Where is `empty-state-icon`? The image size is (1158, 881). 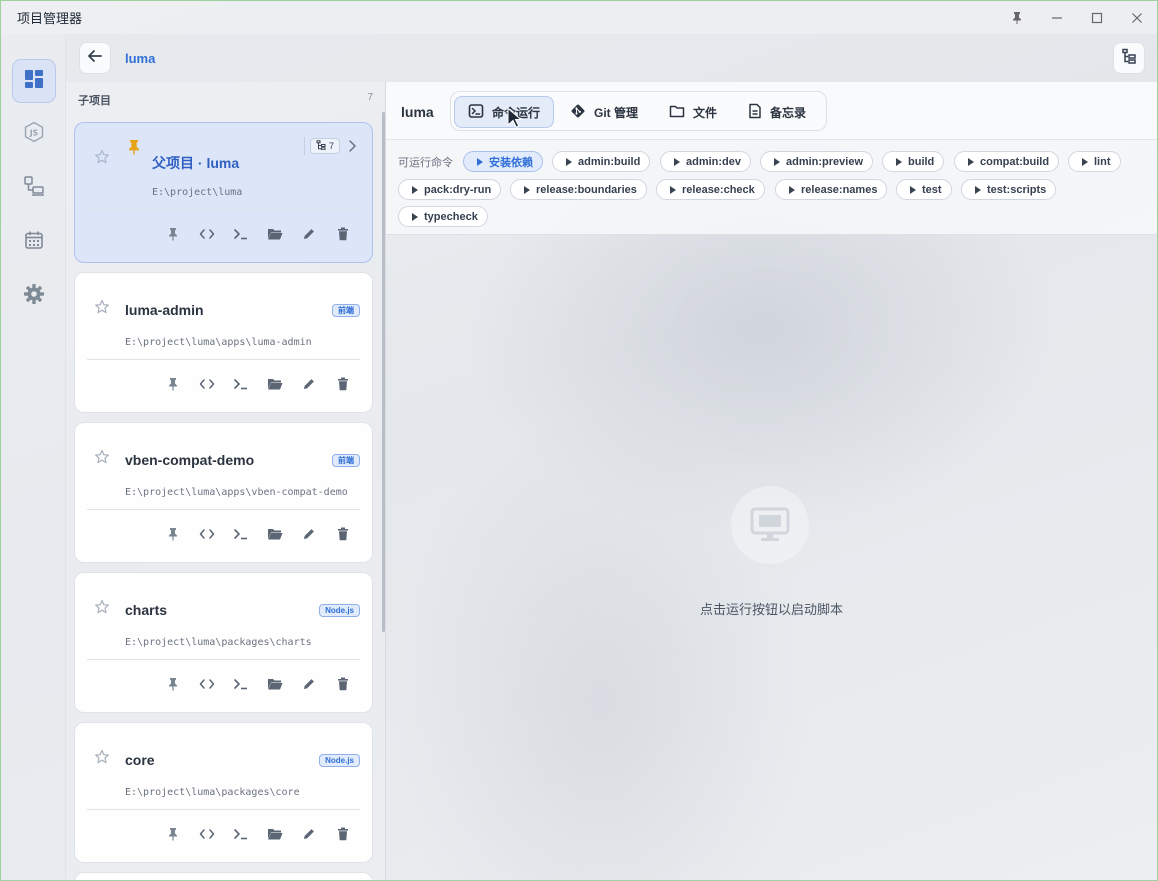
empty-state-icon is located at coordinates (770, 525).